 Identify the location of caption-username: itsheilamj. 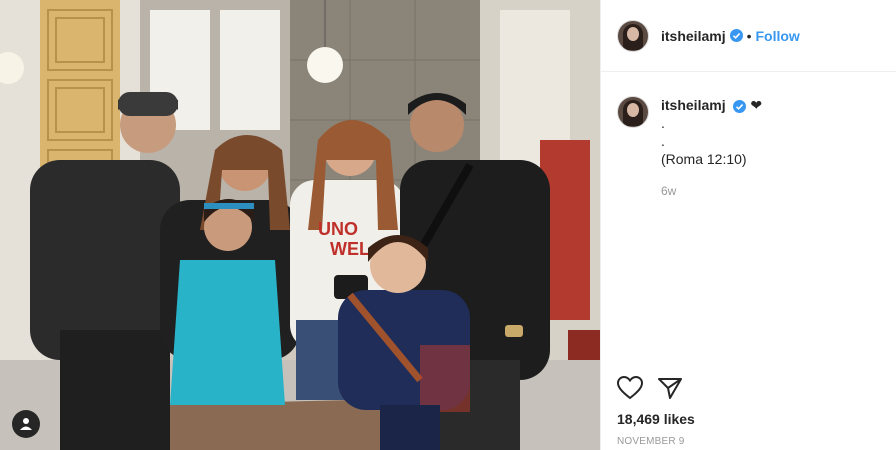
(693, 105).